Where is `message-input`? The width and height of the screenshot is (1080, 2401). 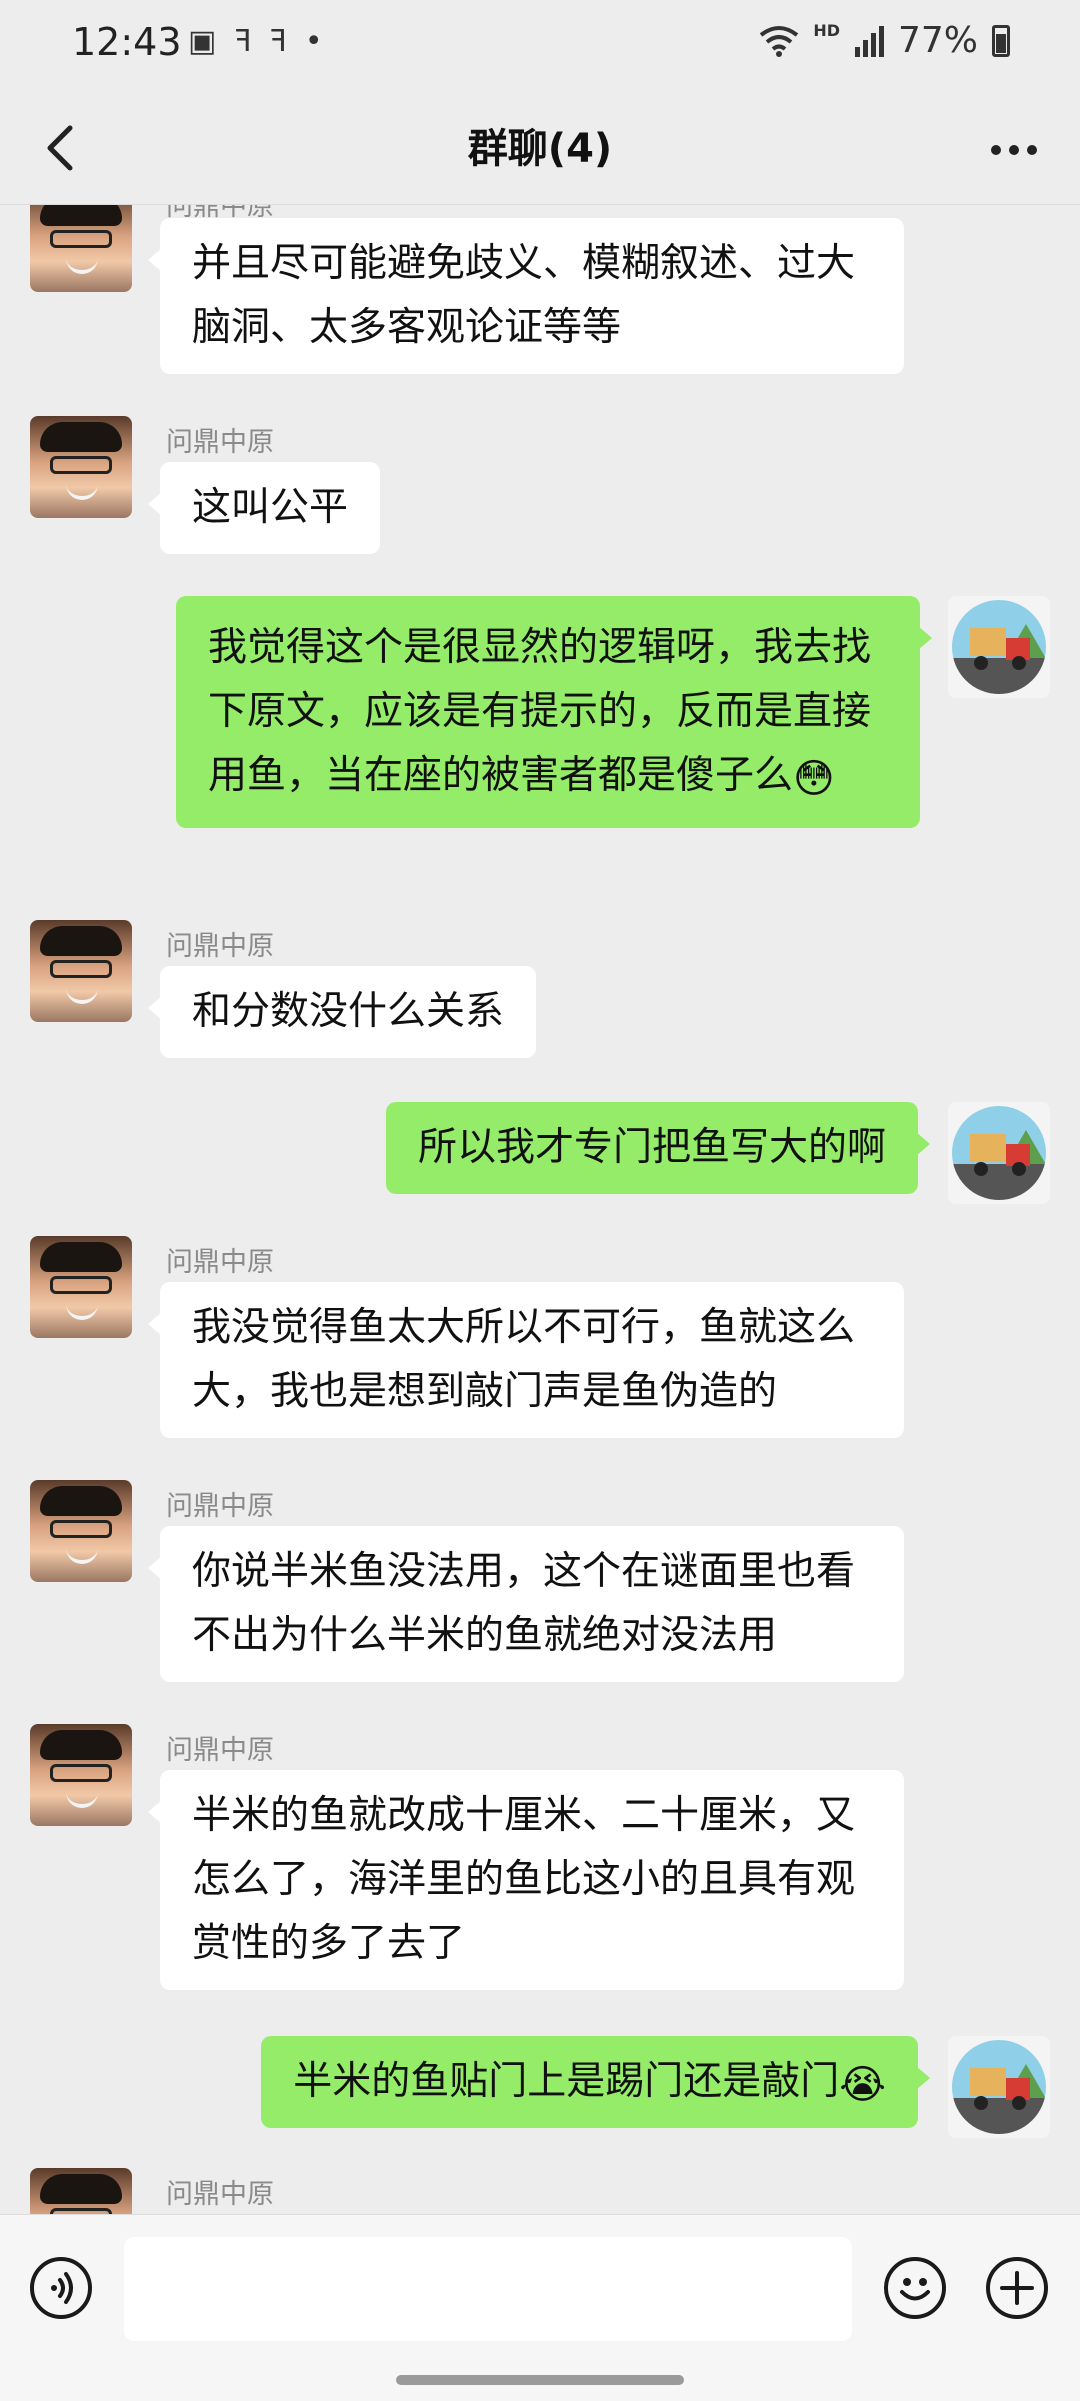 message-input is located at coordinates (488, 2289).